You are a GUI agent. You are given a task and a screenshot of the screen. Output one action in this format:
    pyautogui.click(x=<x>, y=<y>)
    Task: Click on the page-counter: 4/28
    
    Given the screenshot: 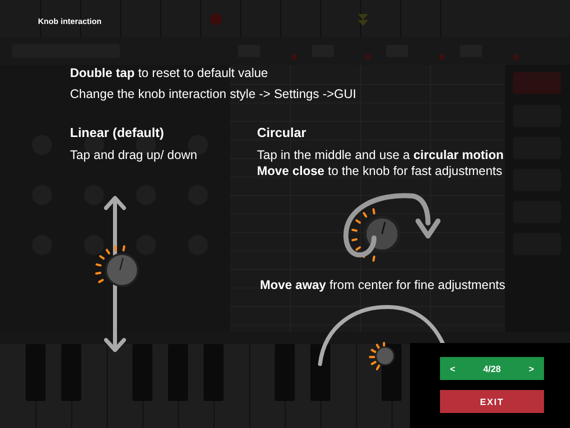 What is the action you would take?
    pyautogui.click(x=492, y=369)
    